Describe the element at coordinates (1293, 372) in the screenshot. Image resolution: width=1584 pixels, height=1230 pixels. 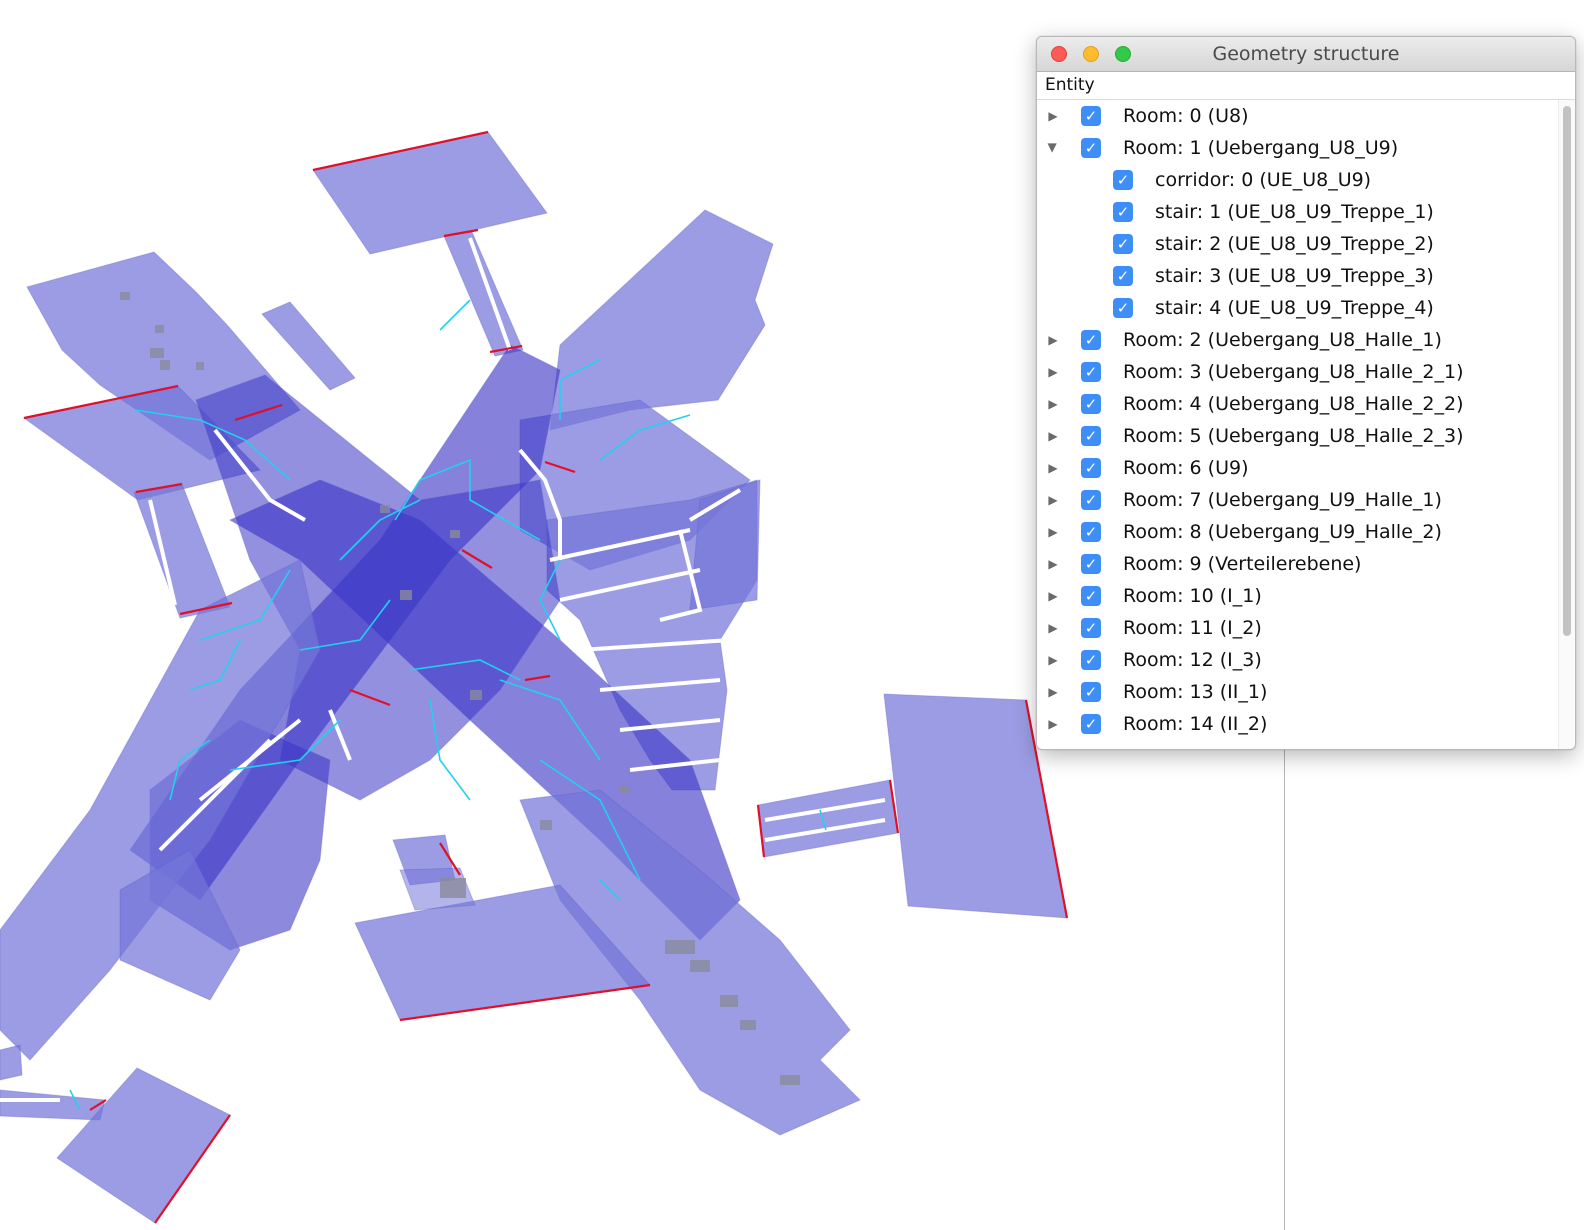
I see `row-label: Room: 3 (Uebergang_U8_Halle_2_1)` at that location.